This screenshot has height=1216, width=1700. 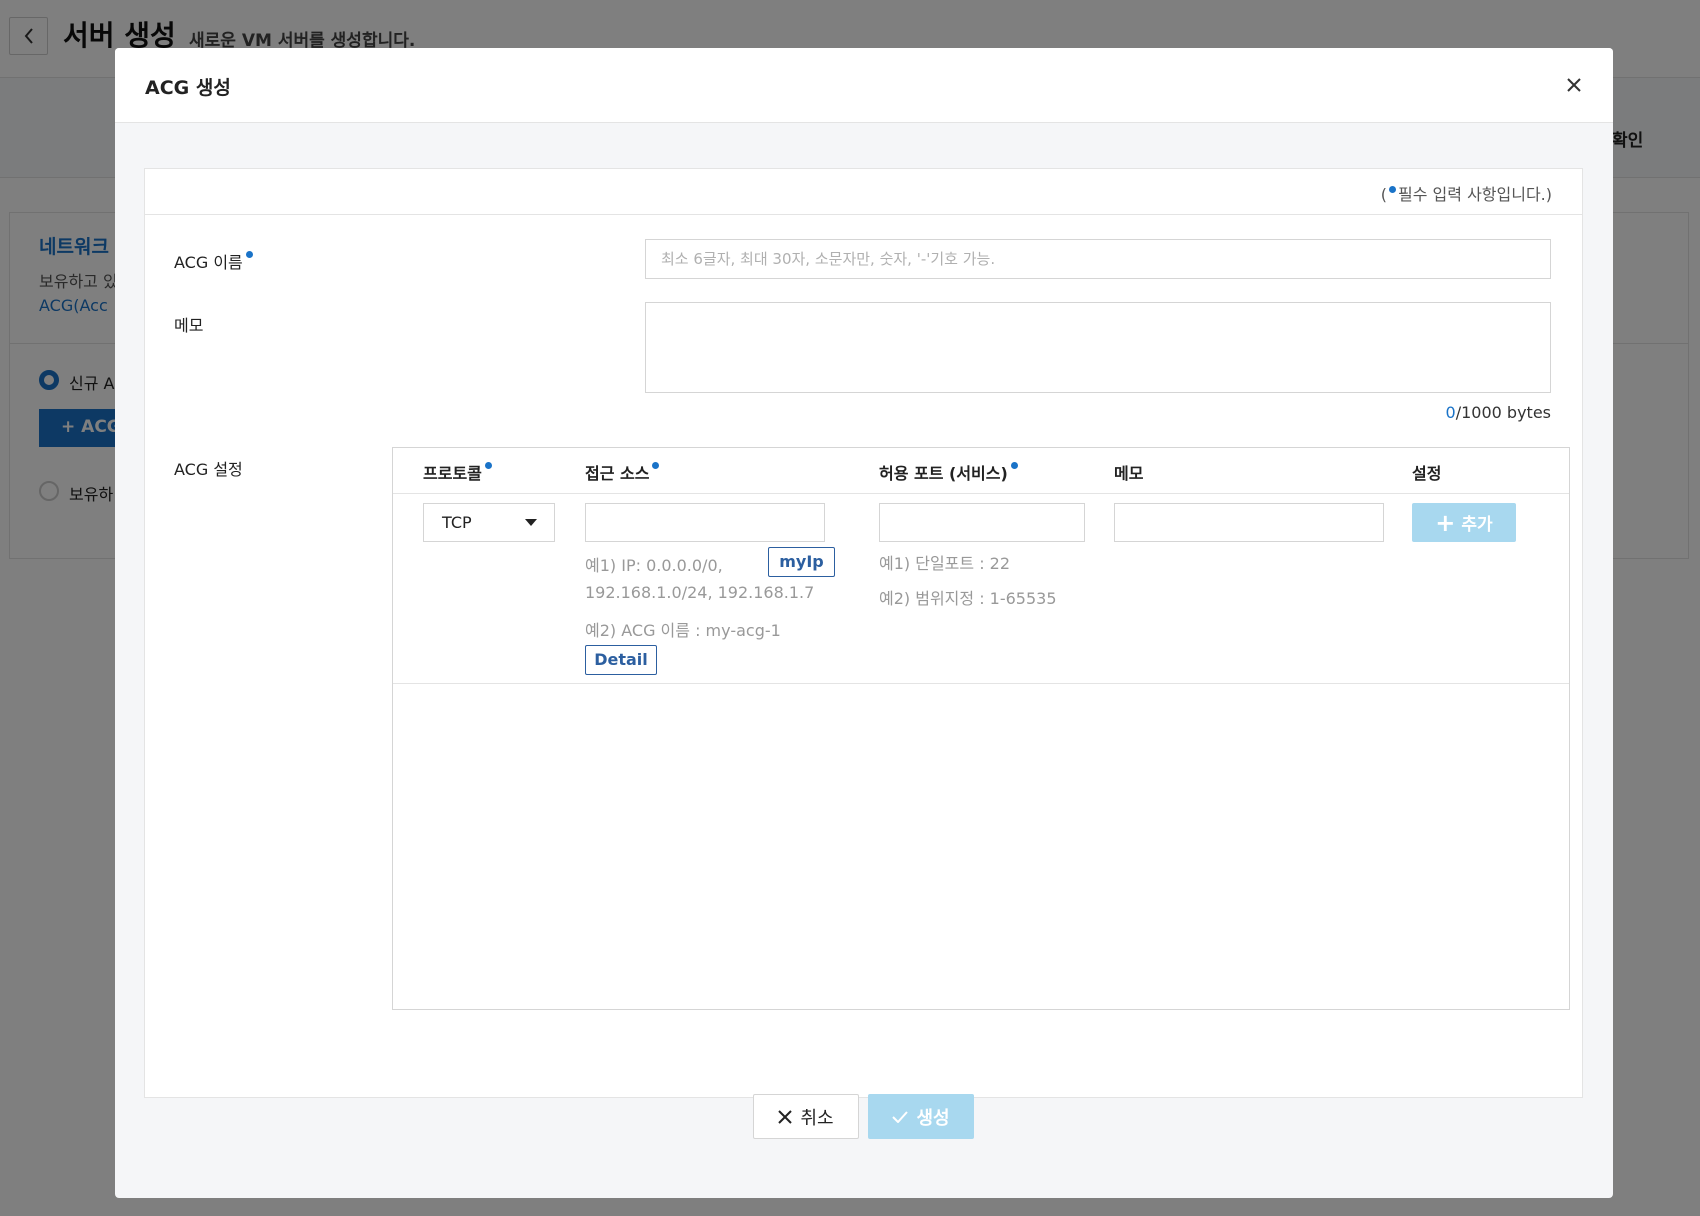 I want to click on plus-icon: +, so click(x=1445, y=522).